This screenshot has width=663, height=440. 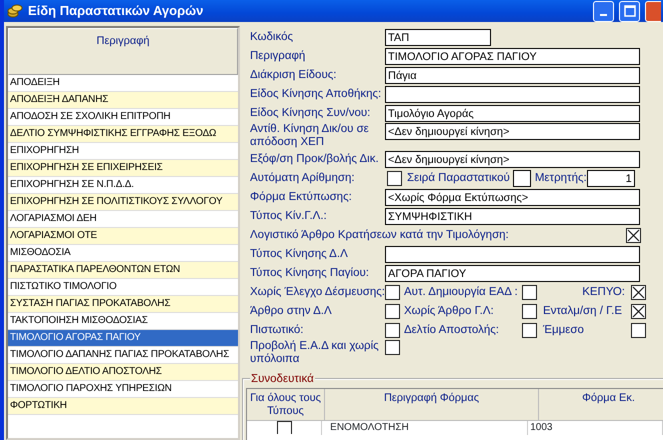 I want to click on list-item: ΕΠΙΧΟΡΗΓΗΣΗ ΣΕ ΠΟΛΙΤΙΣΤΙΚΟΥΣ ΣΥΛΛΟΓΟΥ, so click(x=123, y=202).